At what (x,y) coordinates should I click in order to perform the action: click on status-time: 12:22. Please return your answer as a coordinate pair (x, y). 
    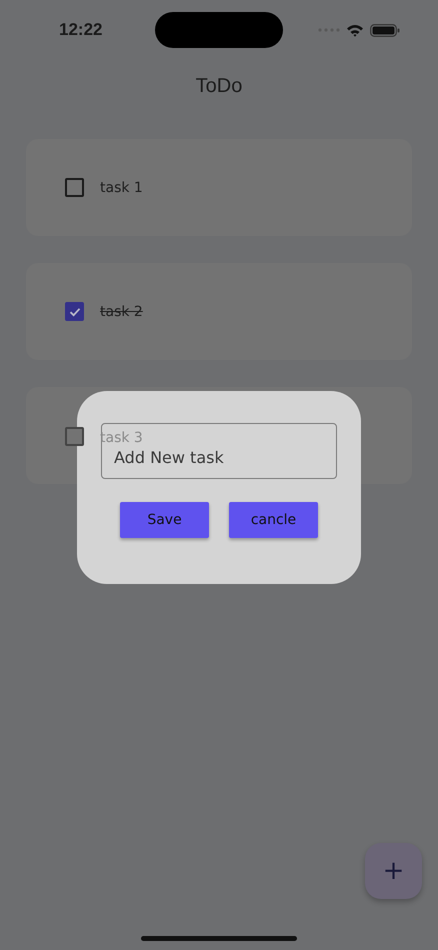
    Looking at the image, I should click on (81, 30).